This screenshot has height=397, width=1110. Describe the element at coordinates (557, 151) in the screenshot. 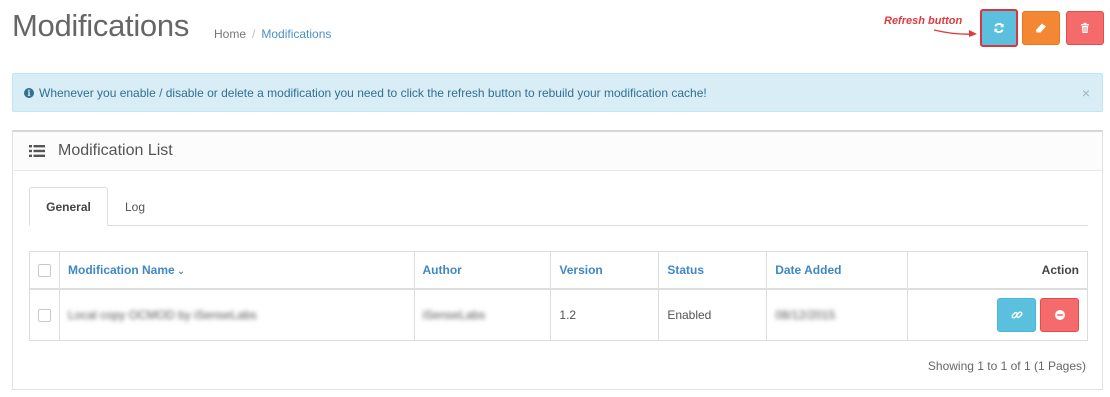

I see `panel-heading: Modification List` at that location.